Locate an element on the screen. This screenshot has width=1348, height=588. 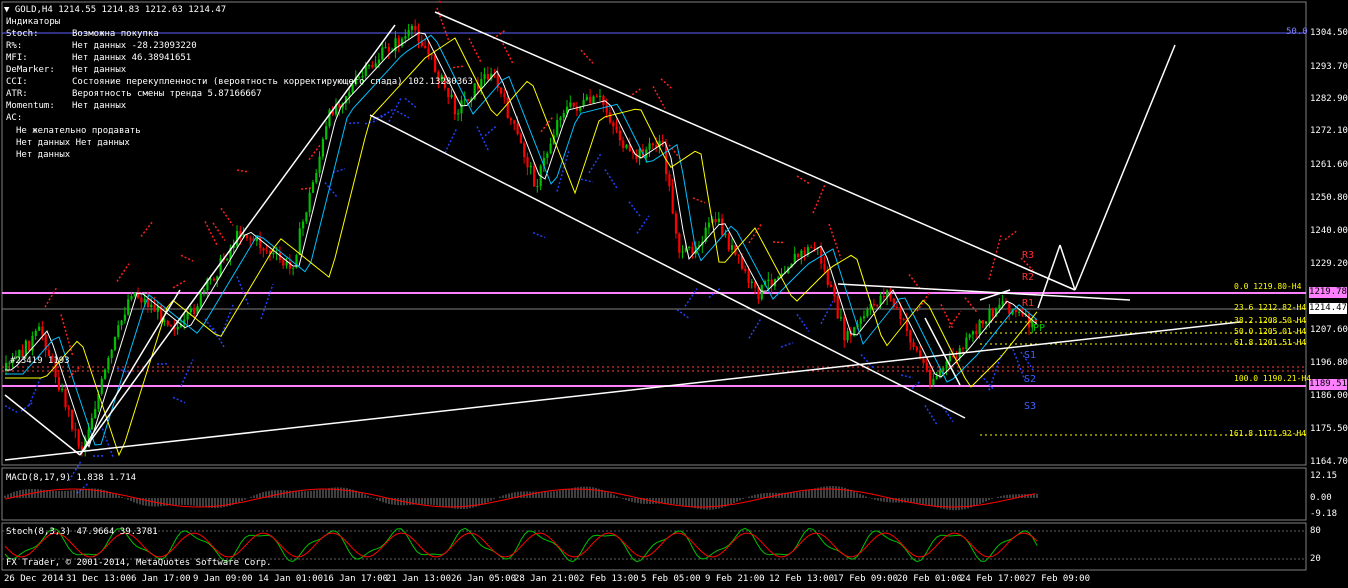
indicator-name: Momentum: is located at coordinates (30, 106).